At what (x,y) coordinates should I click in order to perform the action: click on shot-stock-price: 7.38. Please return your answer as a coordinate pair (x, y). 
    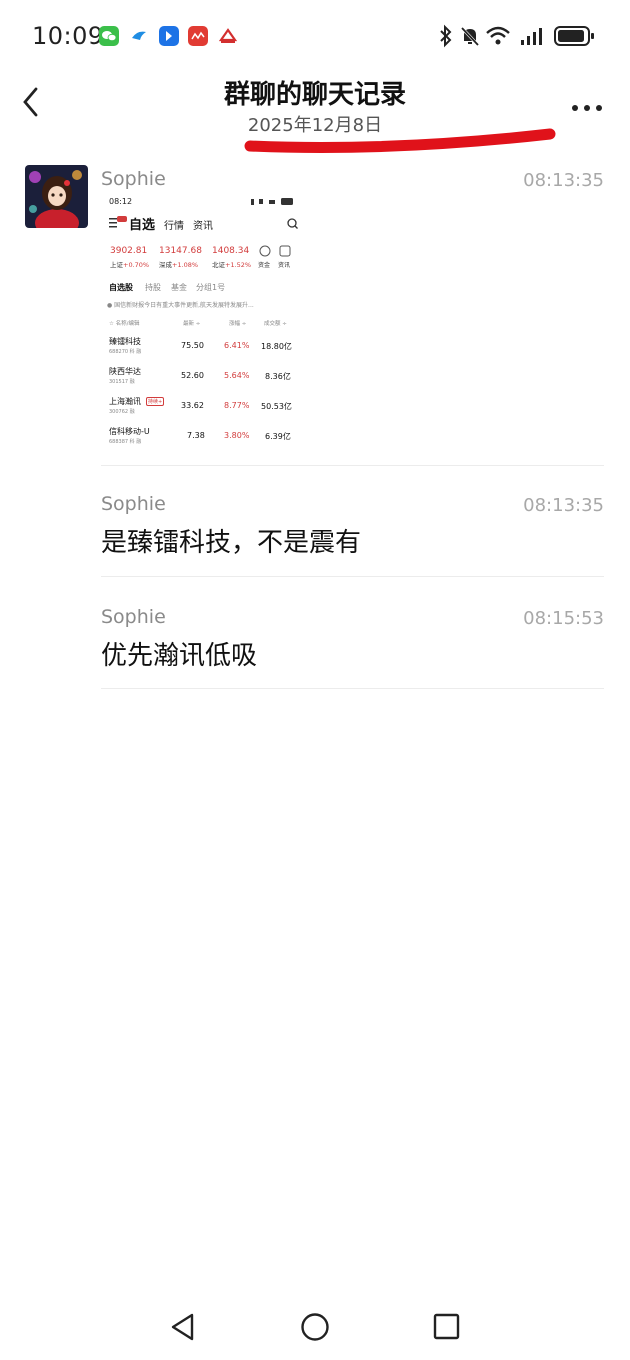
    Looking at the image, I should click on (196, 435).